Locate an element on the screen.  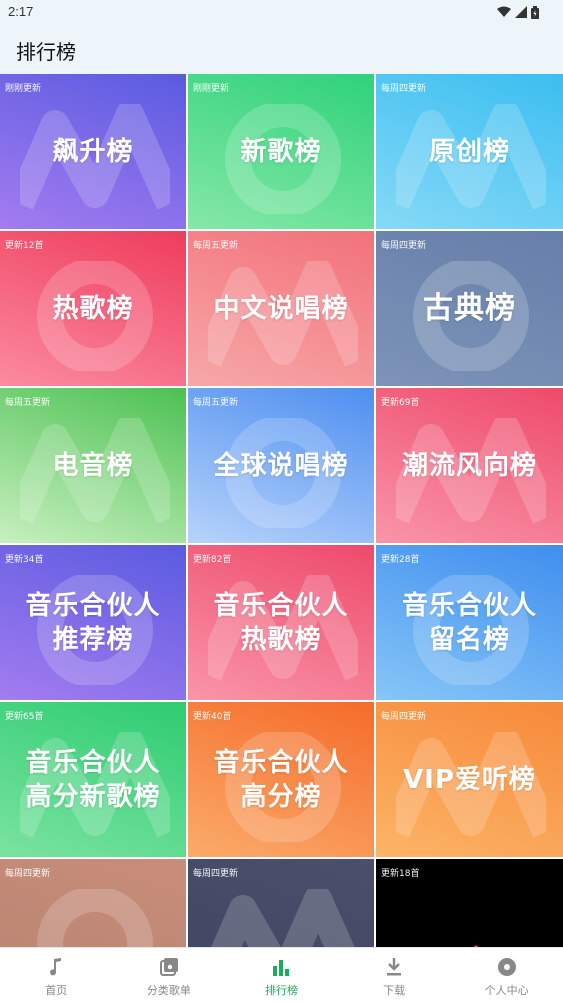
tile-title-line: 中文说唱榜 is located at coordinates (281, 308).